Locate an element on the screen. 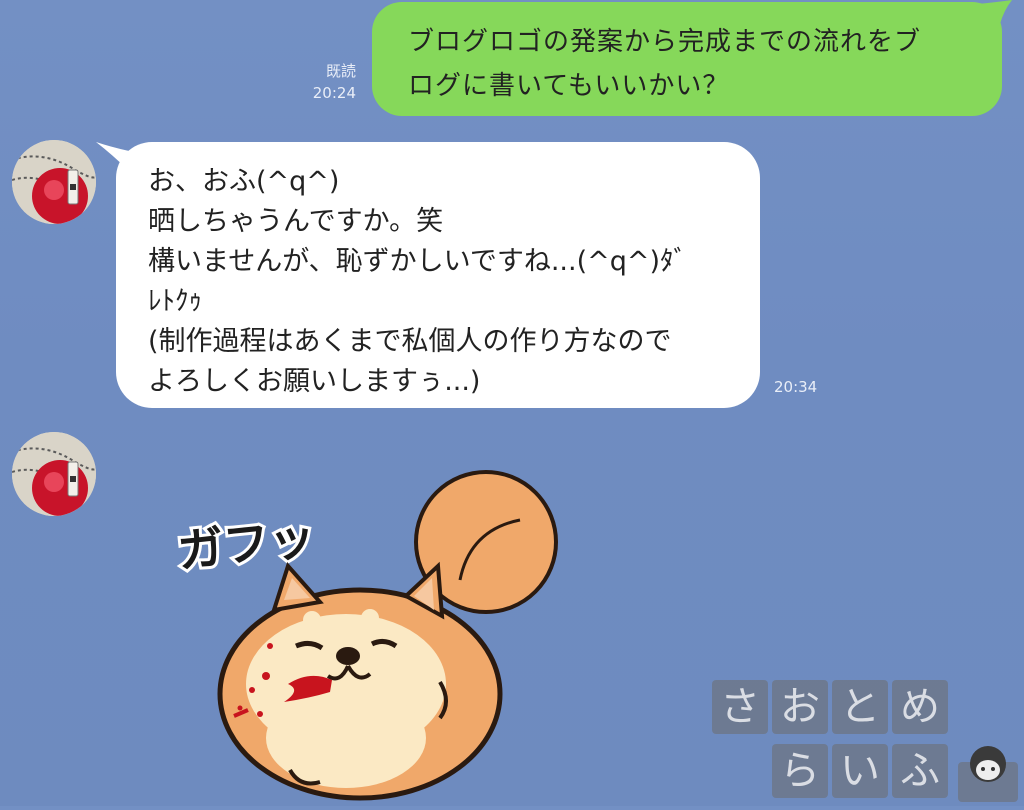 Image resolution: width=1024 pixels, height=810 pixels. watermark-char: め is located at coordinates (920, 707).